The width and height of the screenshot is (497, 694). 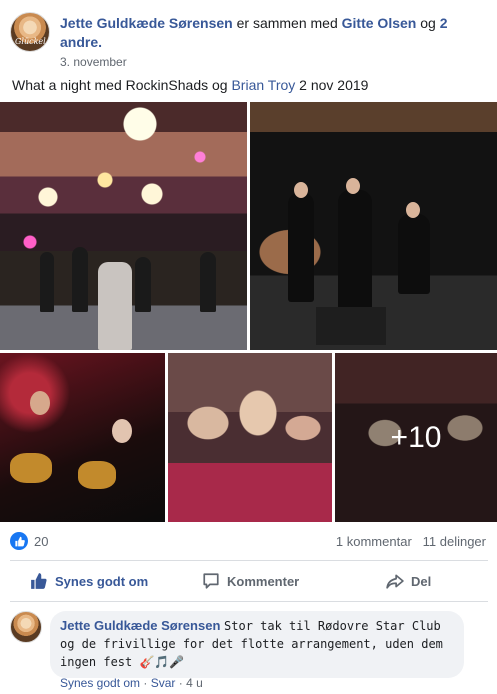 What do you see at coordinates (287, 23) in the screenshot?
I see `with-text: er sammen med` at bounding box center [287, 23].